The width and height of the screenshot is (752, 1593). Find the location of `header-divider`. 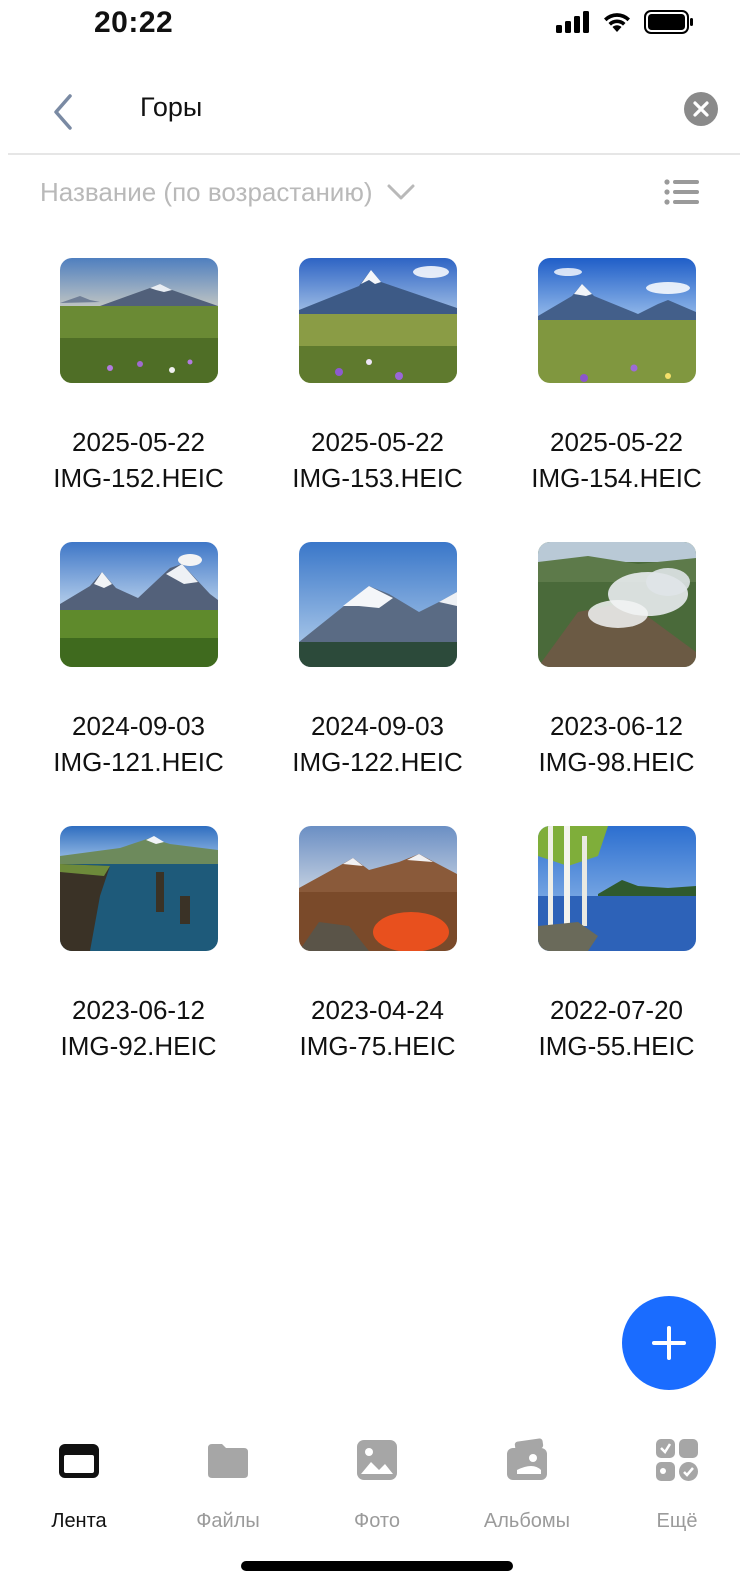

header-divider is located at coordinates (374, 154).